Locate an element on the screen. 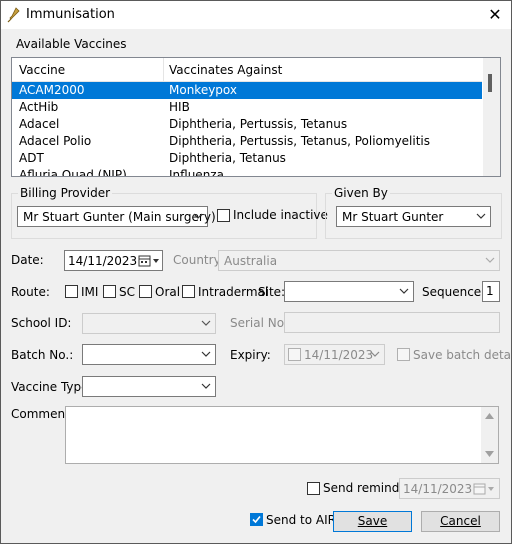 This screenshot has height=544, width=512. column-divider is located at coordinates (163, 69).